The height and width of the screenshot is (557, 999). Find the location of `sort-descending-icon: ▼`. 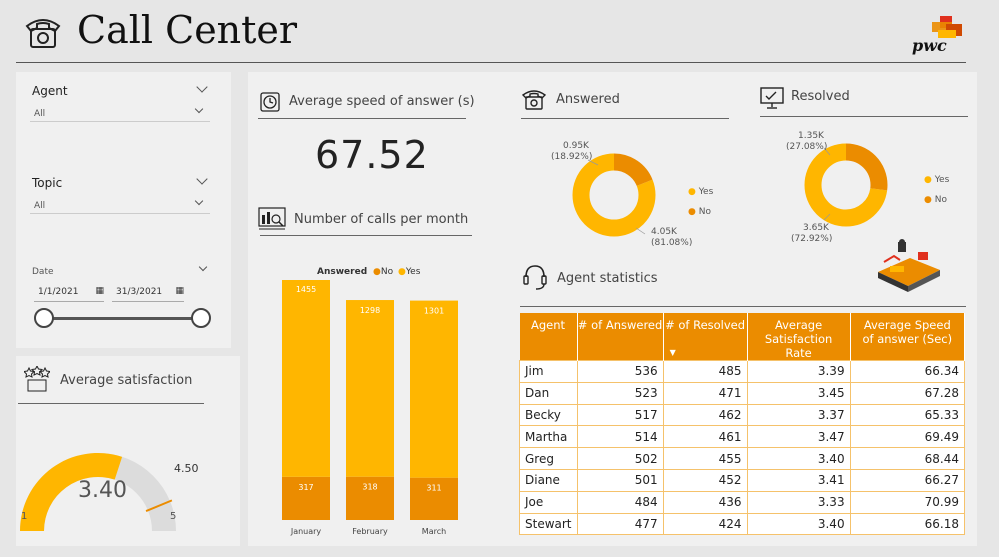

sort-descending-icon: ▼ is located at coordinates (672, 352).